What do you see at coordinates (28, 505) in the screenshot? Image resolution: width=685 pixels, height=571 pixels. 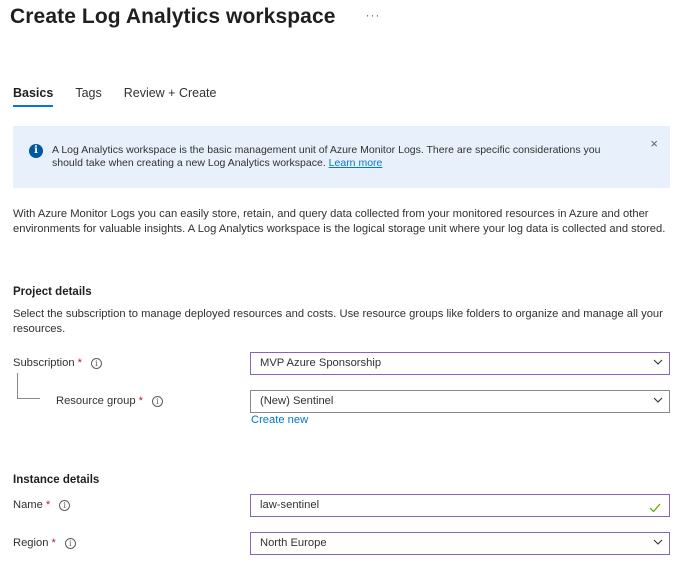 I see `name-label-text: Name` at bounding box center [28, 505].